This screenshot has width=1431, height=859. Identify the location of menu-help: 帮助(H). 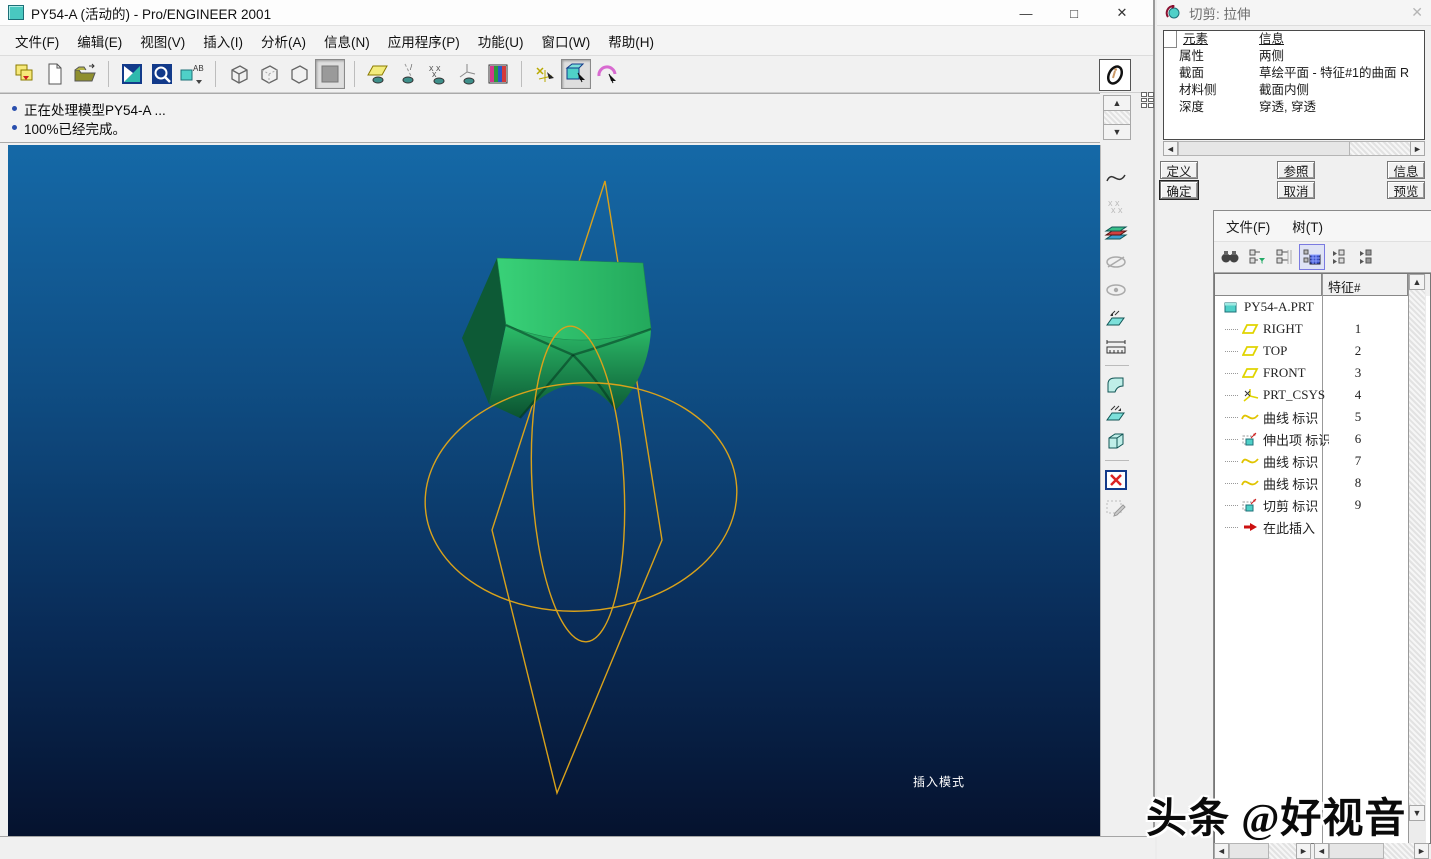
(631, 41).